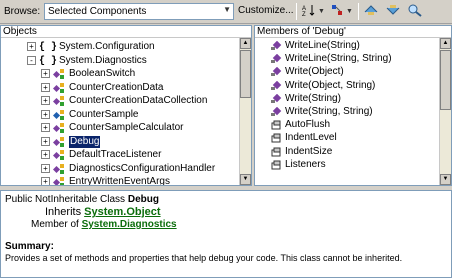  I want to click on member-item-property: Listeners, so click(347, 165).